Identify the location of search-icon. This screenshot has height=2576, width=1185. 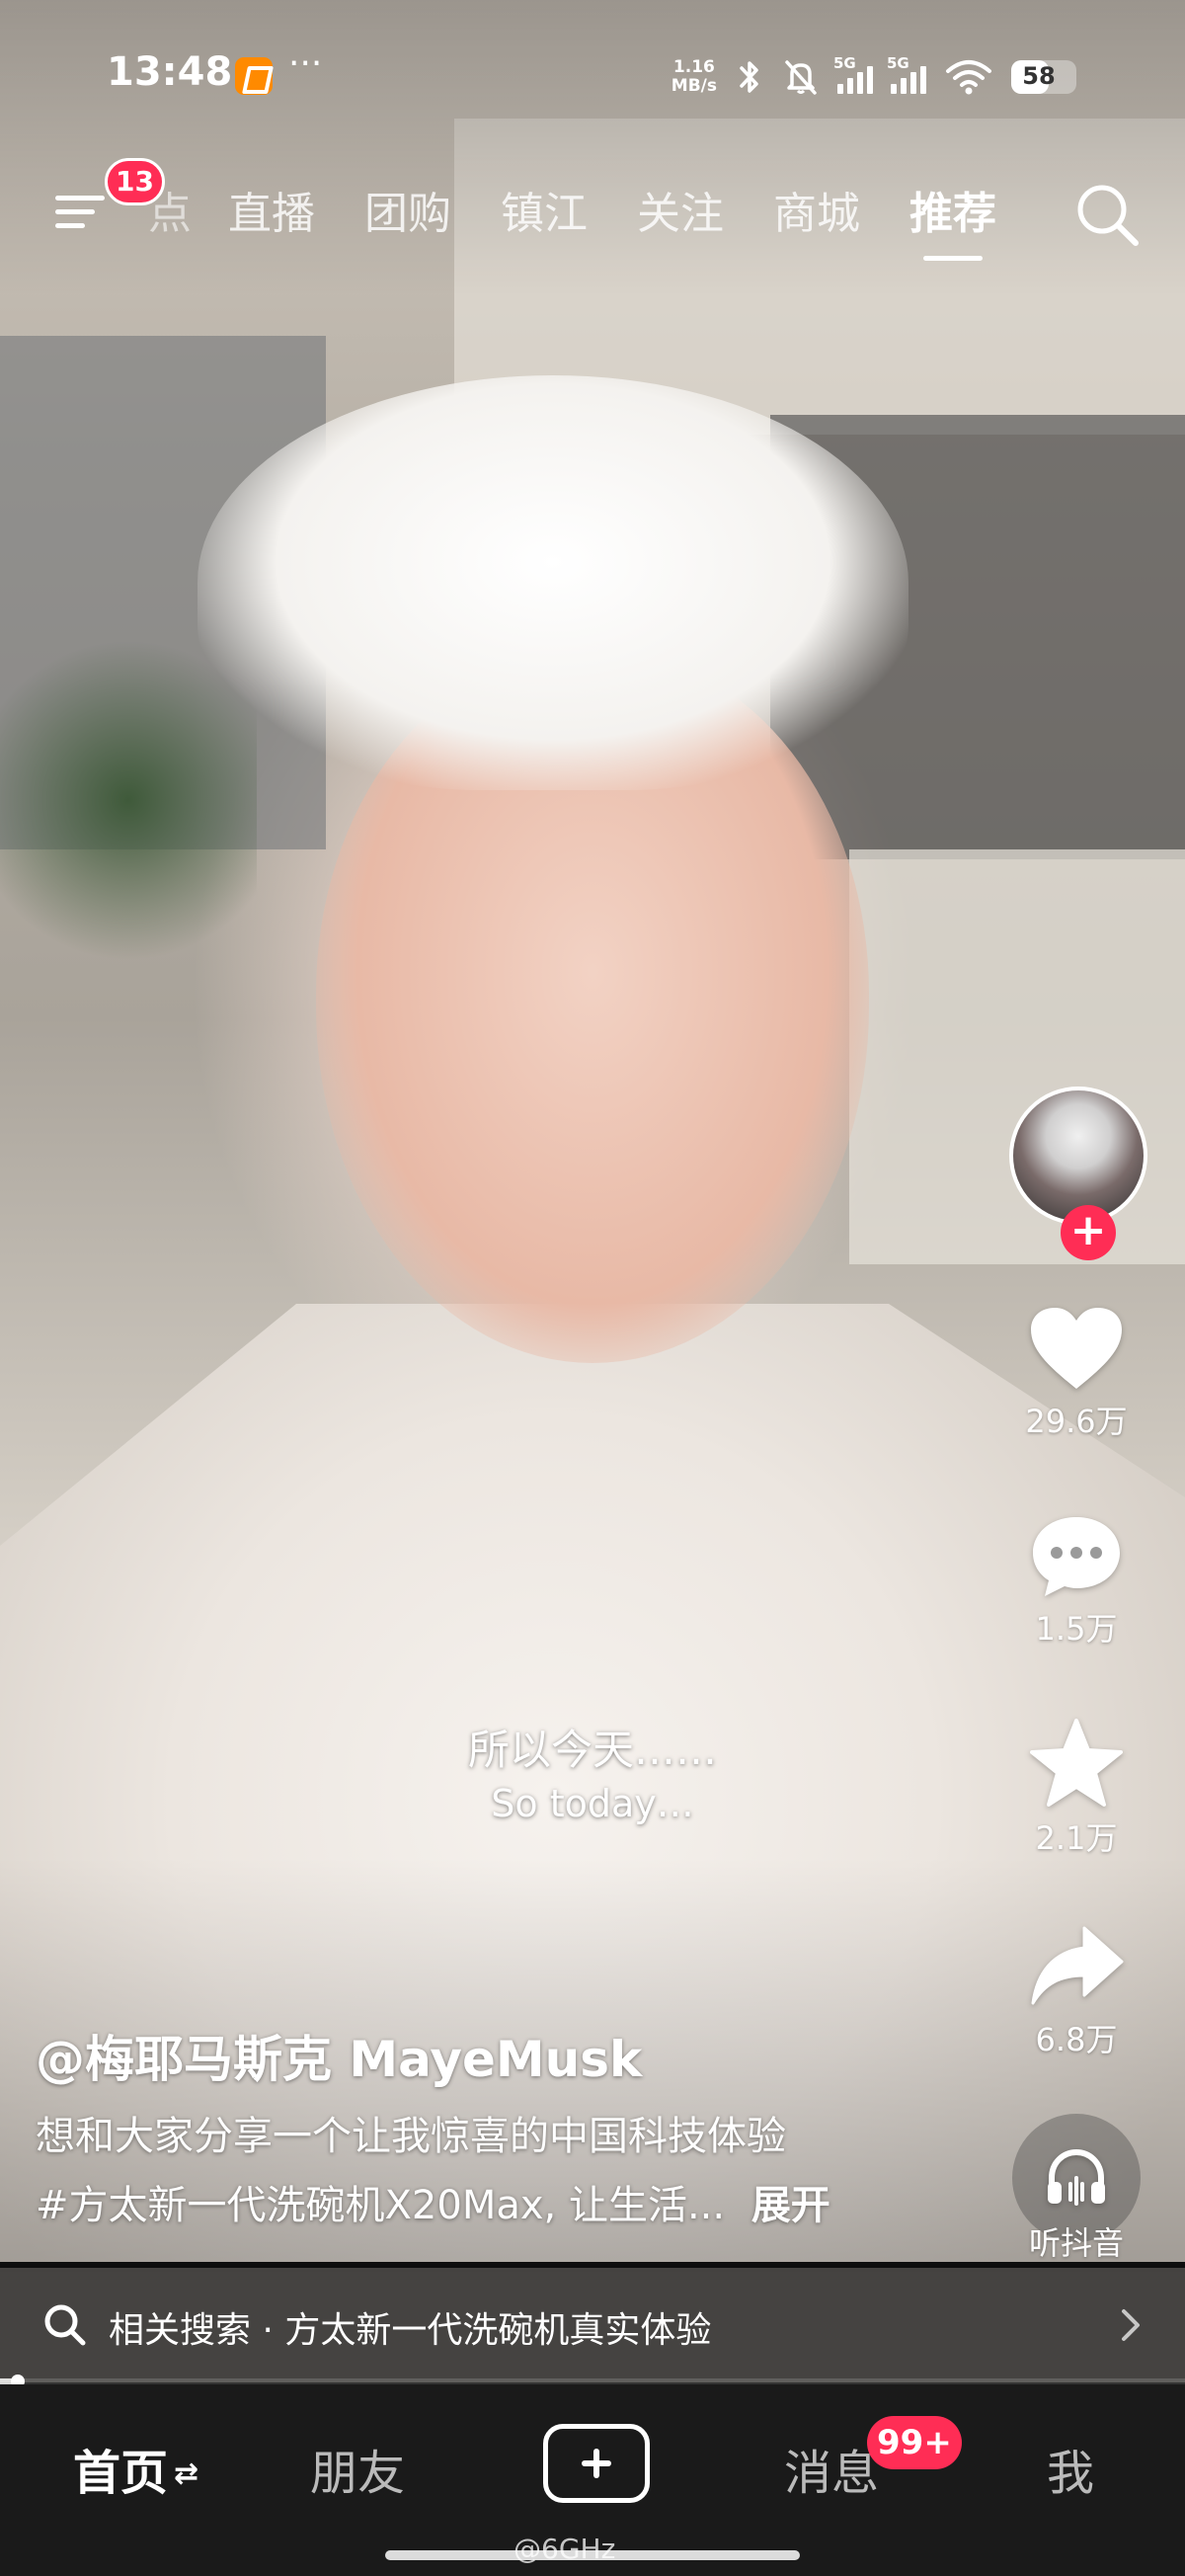
(1108, 215).